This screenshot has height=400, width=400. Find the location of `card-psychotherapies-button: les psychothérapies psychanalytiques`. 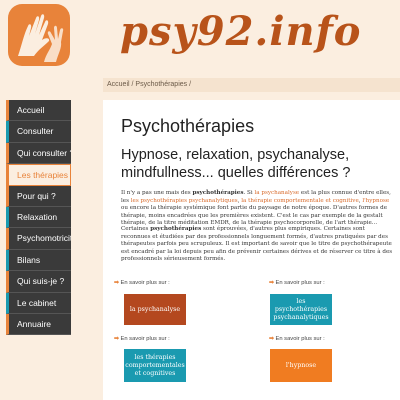

card-psychotherapies-button: les psychothérapies psychanalytiques is located at coordinates (301, 309).